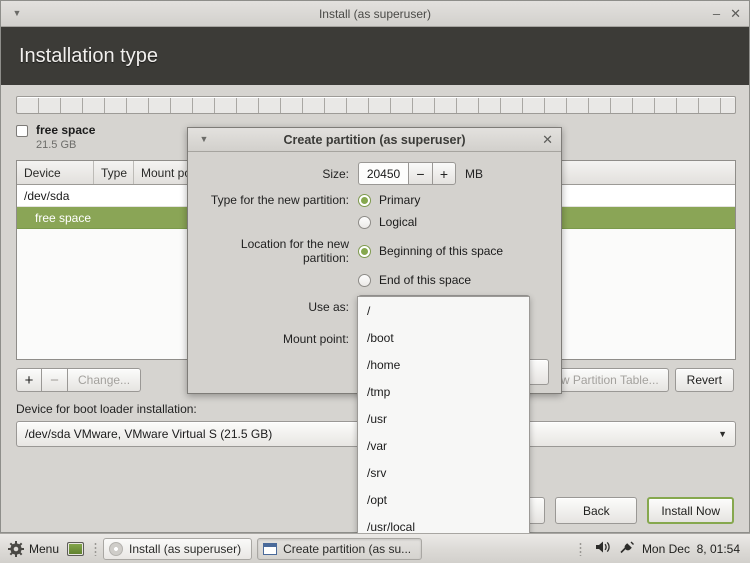 This screenshot has height=563, width=750. What do you see at coordinates (364, 251) in the screenshot?
I see `radio-location-beginning` at bounding box center [364, 251].